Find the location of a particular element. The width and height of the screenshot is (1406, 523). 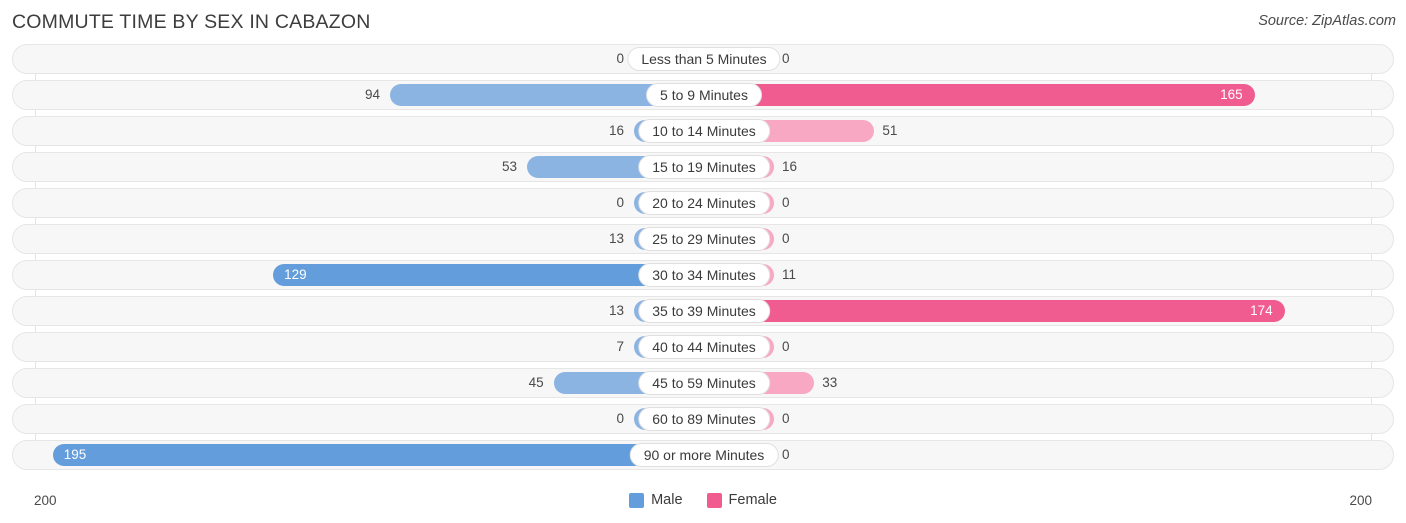

category-label-pill: 10 to 14 Minutes is located at coordinates (704, 131).